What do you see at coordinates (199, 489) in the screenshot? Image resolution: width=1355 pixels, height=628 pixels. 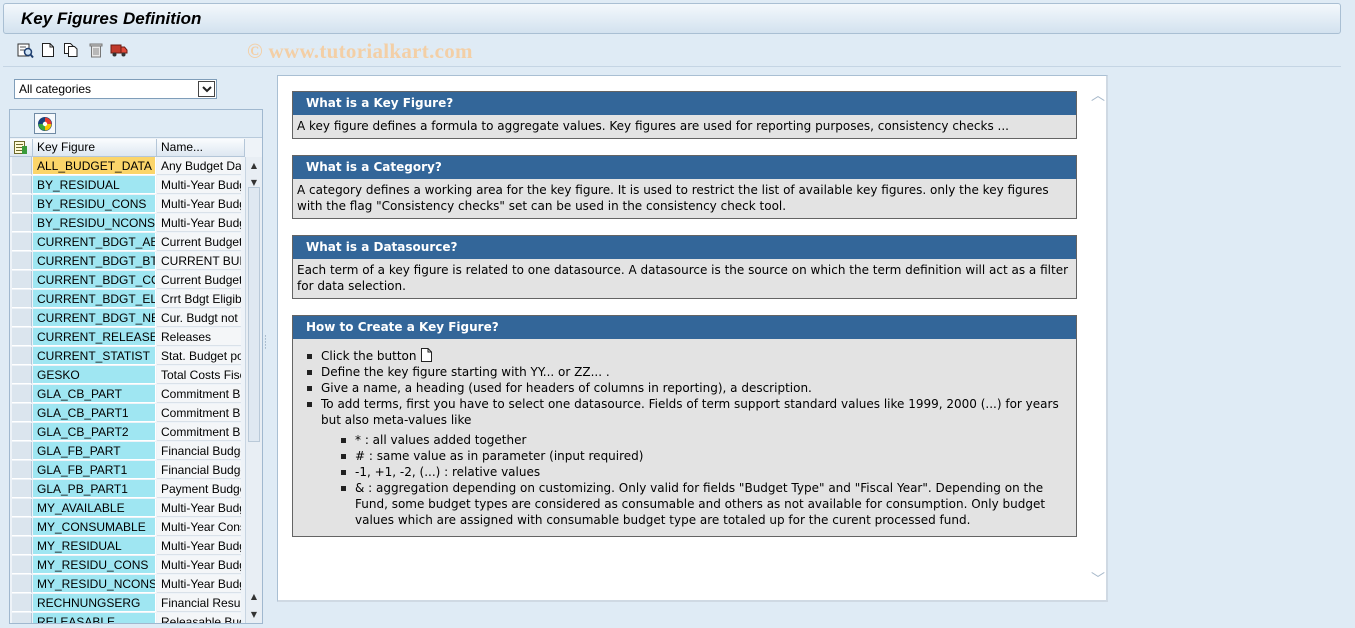 I see `name-cell: Payment Budget` at bounding box center [199, 489].